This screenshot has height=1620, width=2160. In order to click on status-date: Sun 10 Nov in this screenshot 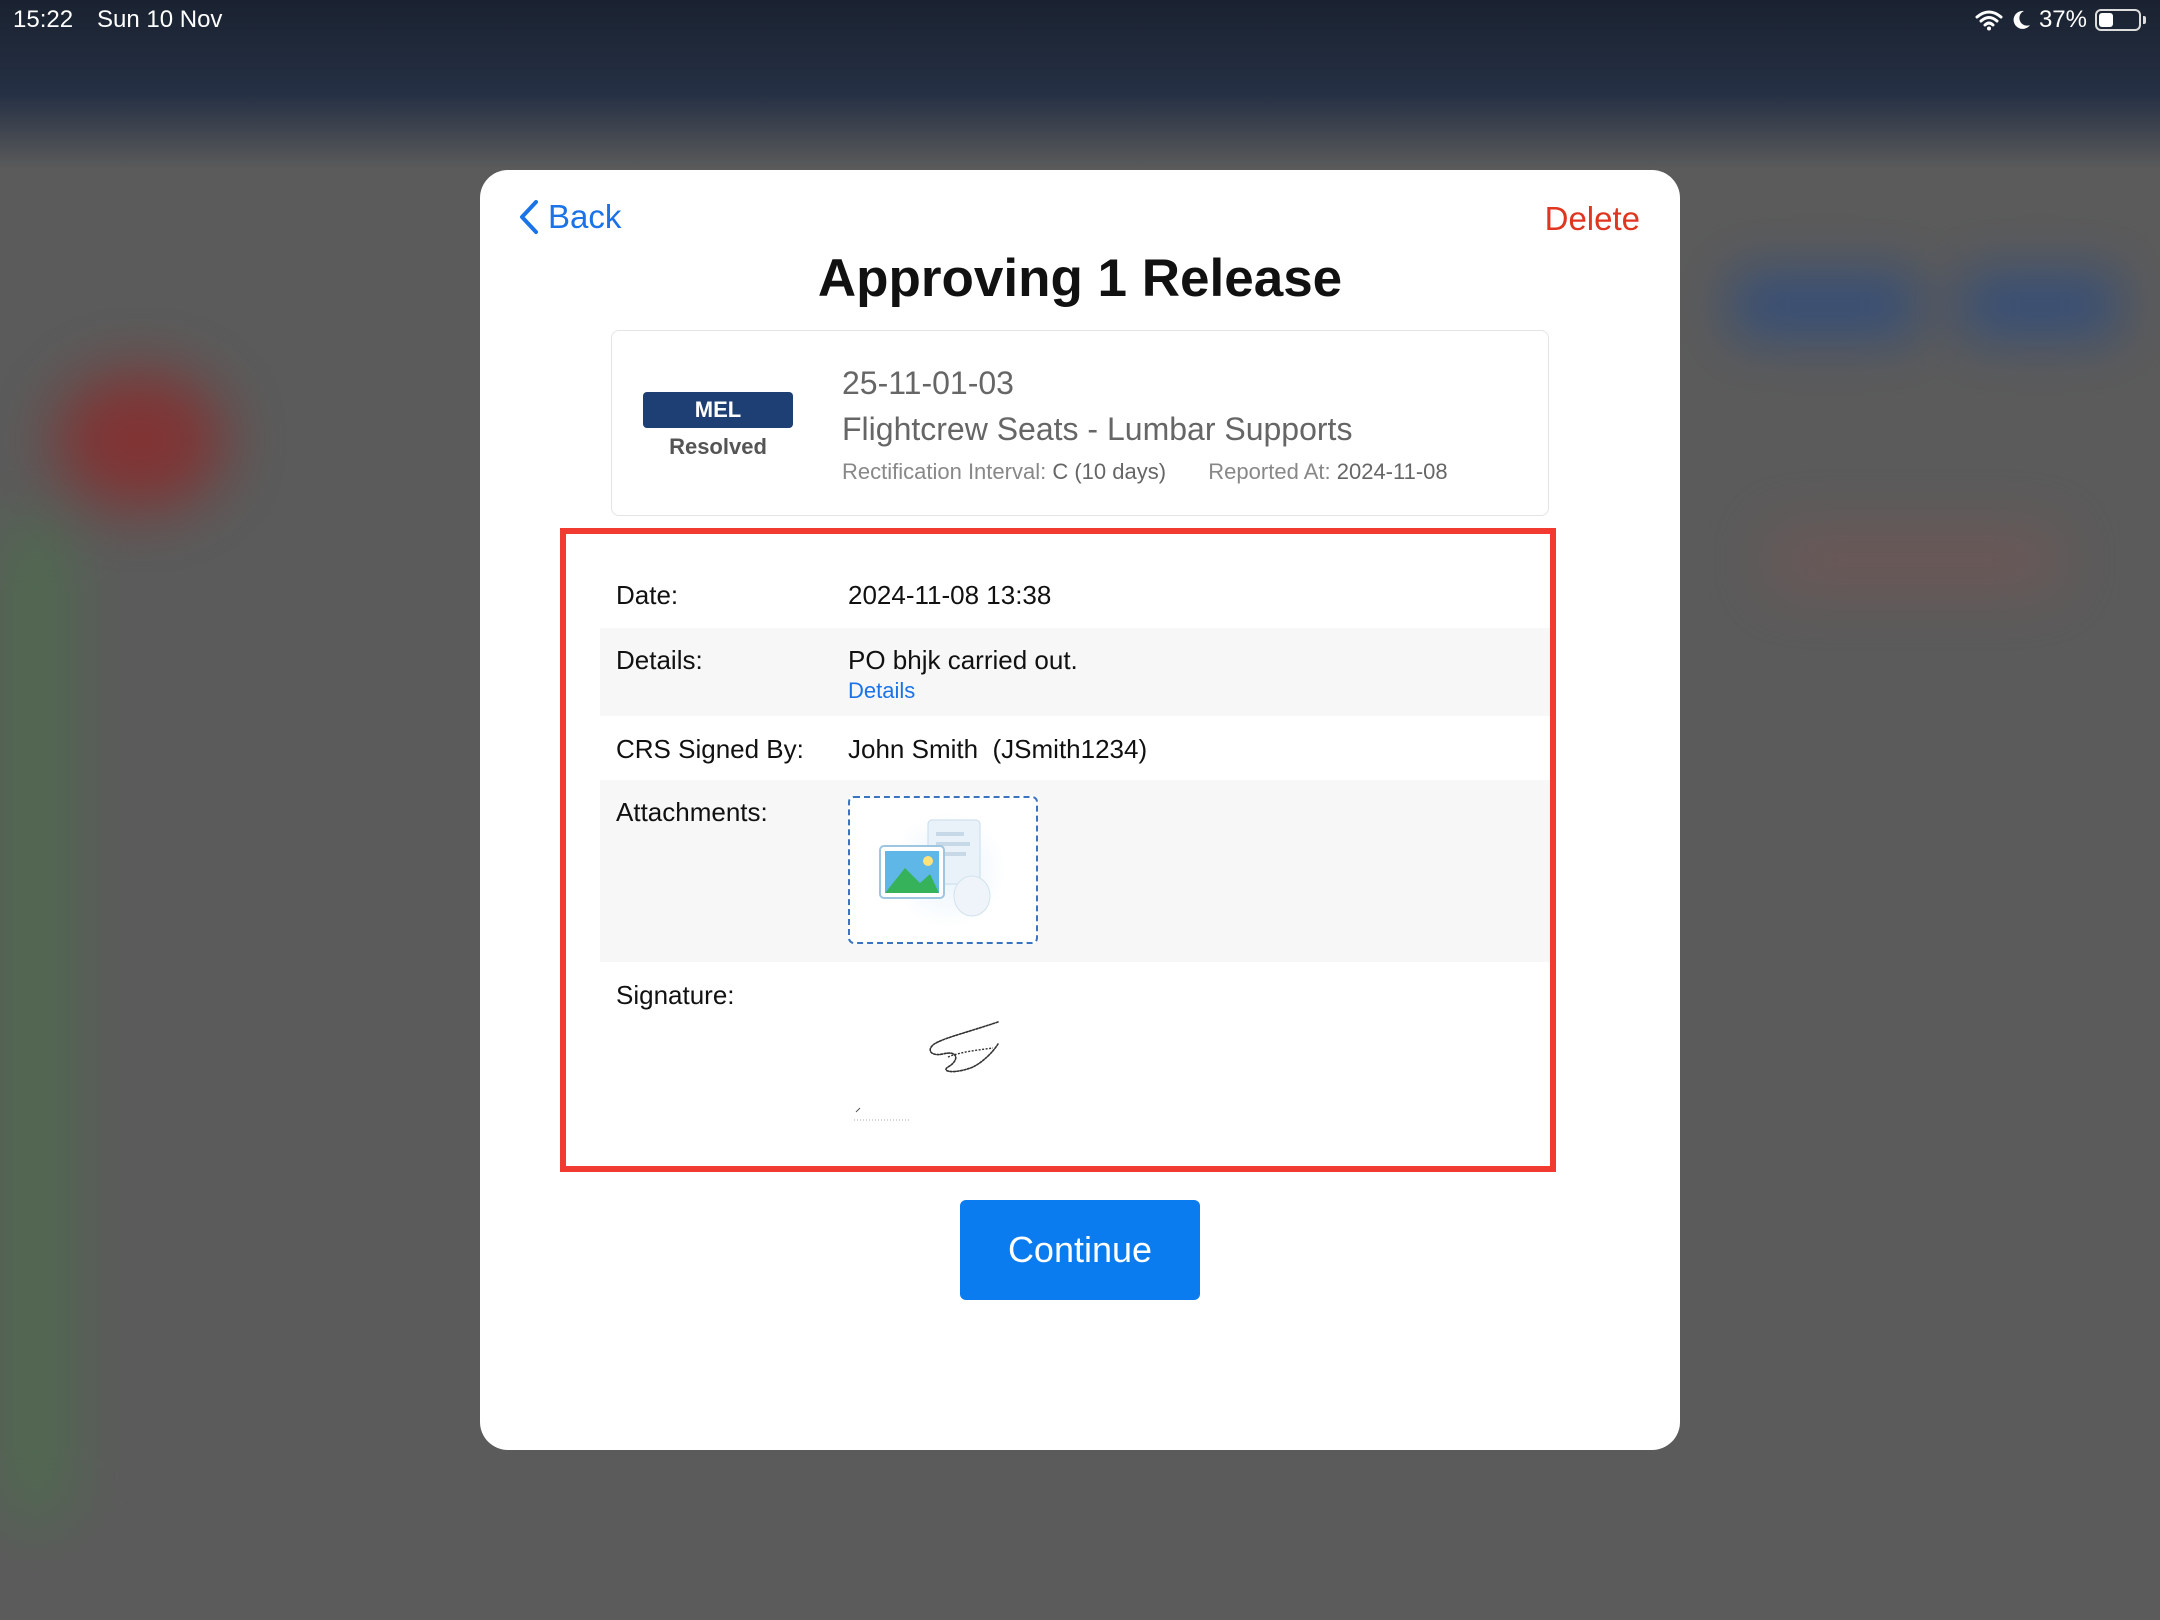, I will do `click(160, 19)`.